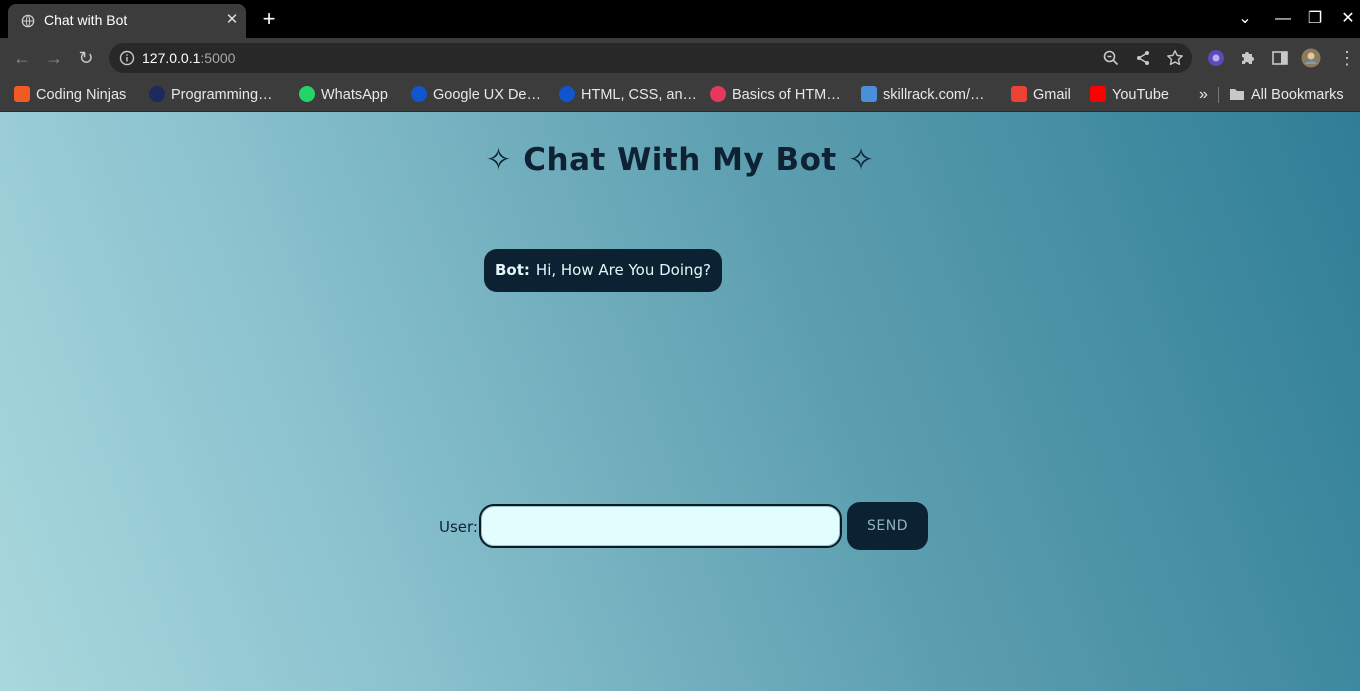  What do you see at coordinates (1280, 58) in the screenshot?
I see `side-panel-icon` at bounding box center [1280, 58].